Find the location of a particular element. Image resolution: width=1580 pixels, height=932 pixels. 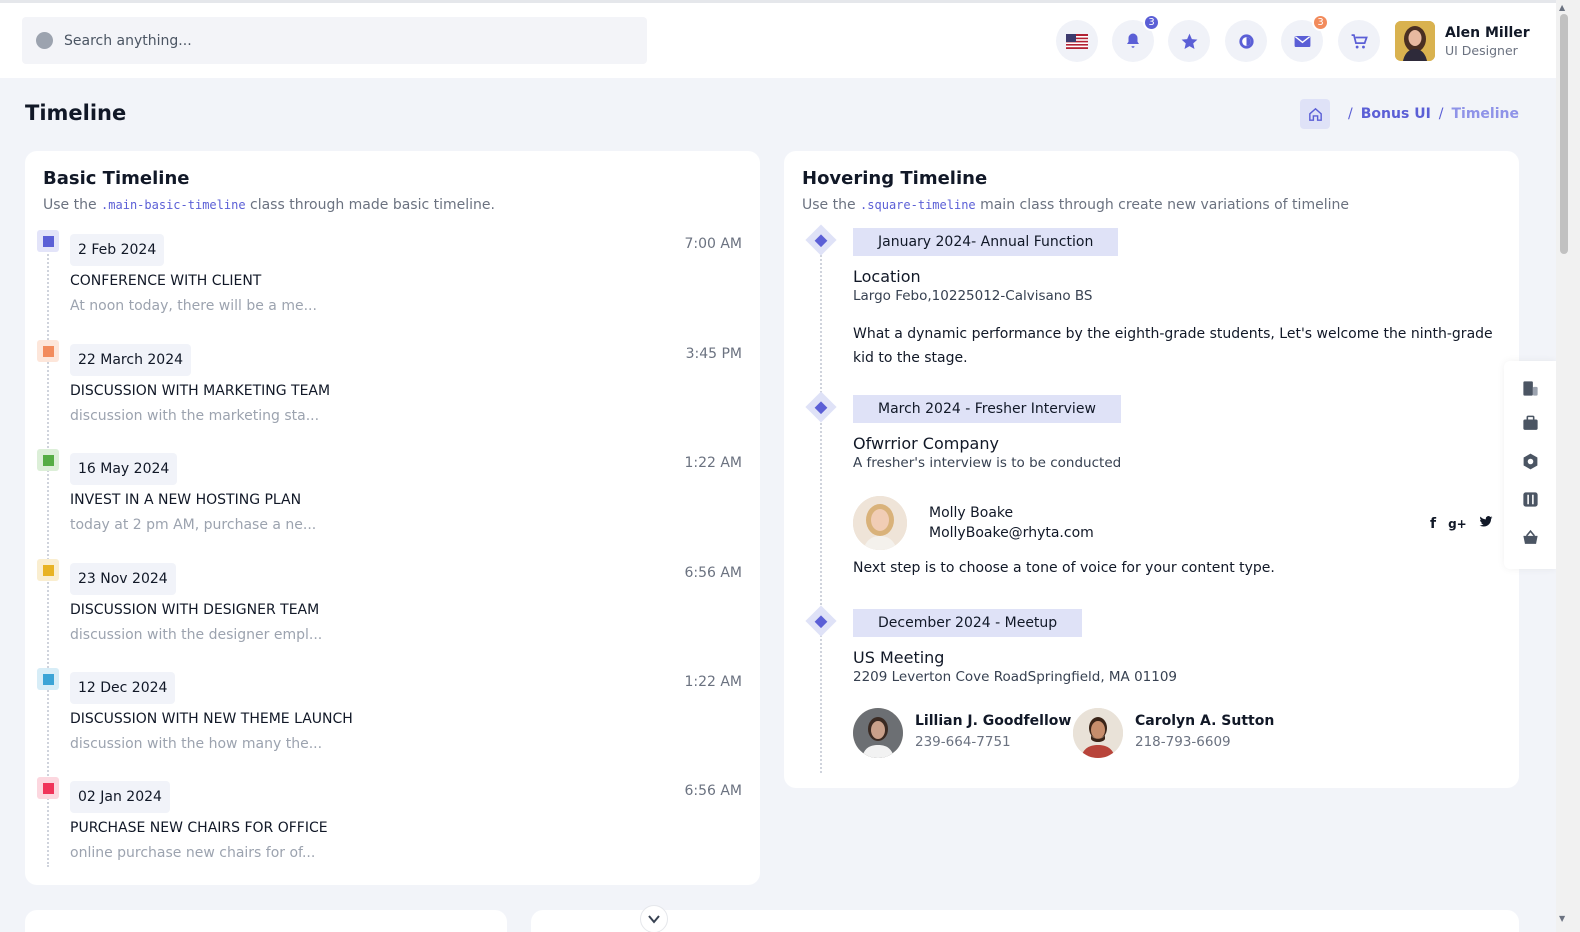

twitter-icon is located at coordinates (1486, 524).